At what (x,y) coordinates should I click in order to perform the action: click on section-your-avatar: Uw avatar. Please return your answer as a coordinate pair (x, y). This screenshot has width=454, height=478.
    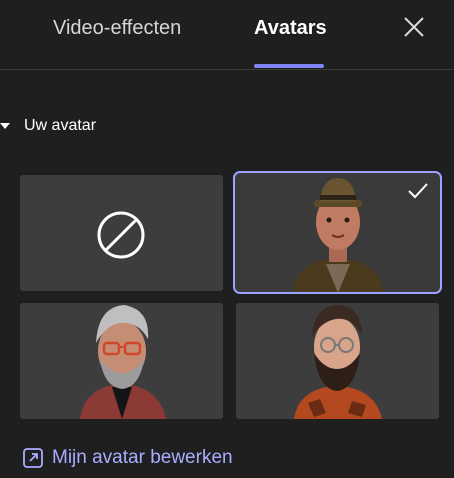
    Looking at the image, I should click on (48, 126).